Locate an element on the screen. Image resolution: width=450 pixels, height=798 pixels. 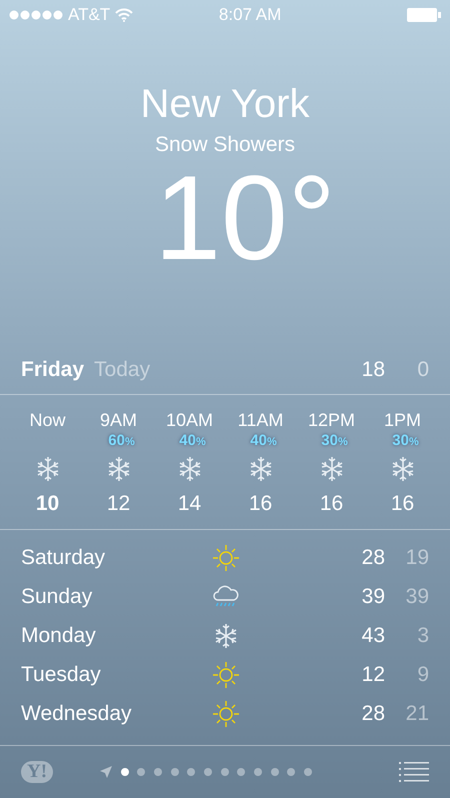
day-name: Friday is located at coordinates (52, 370).